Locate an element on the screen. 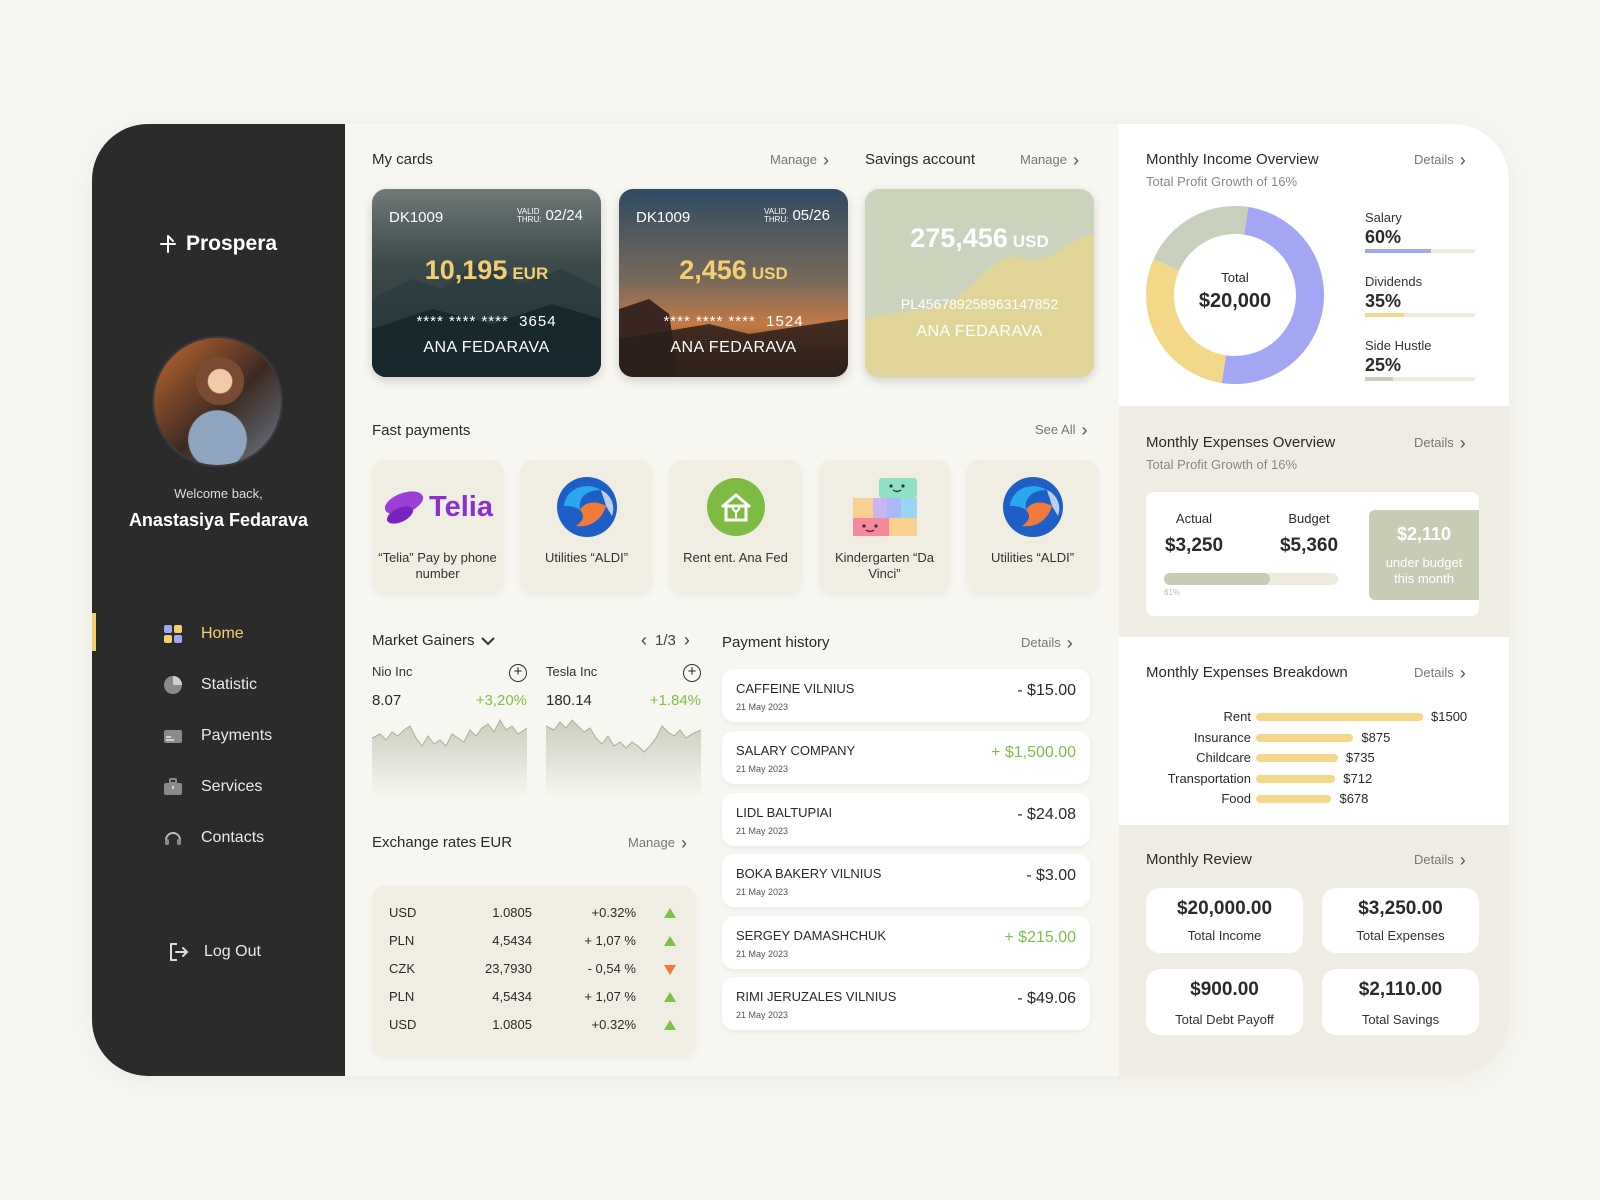  market-gainers-title: Market Gainers is located at coordinates (423, 640).